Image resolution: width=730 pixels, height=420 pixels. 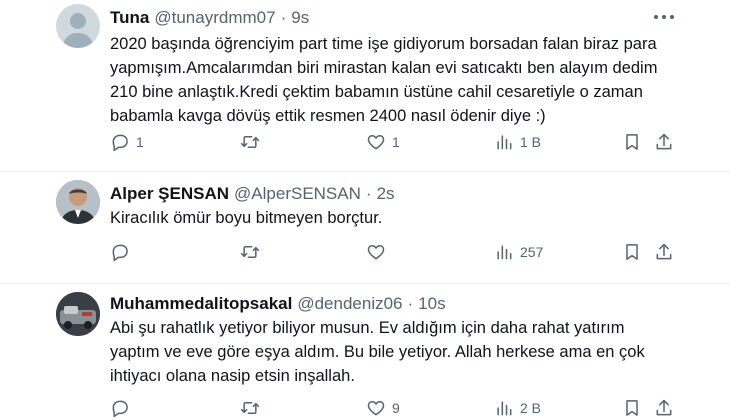 I want to click on timestamp: 9s, so click(x=300, y=18).